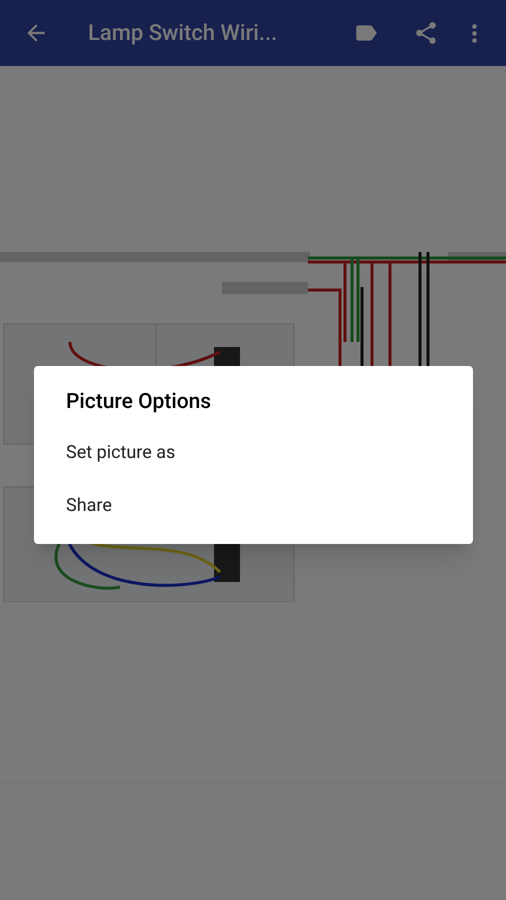 The height and width of the screenshot is (900, 506). Describe the element at coordinates (253, 452) in the screenshot. I see `dialog-option: Set picture as` at that location.